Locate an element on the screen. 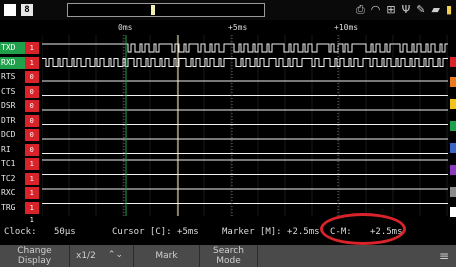  channel-row-rxc: RXC 1 1 is located at coordinates (21, 197).